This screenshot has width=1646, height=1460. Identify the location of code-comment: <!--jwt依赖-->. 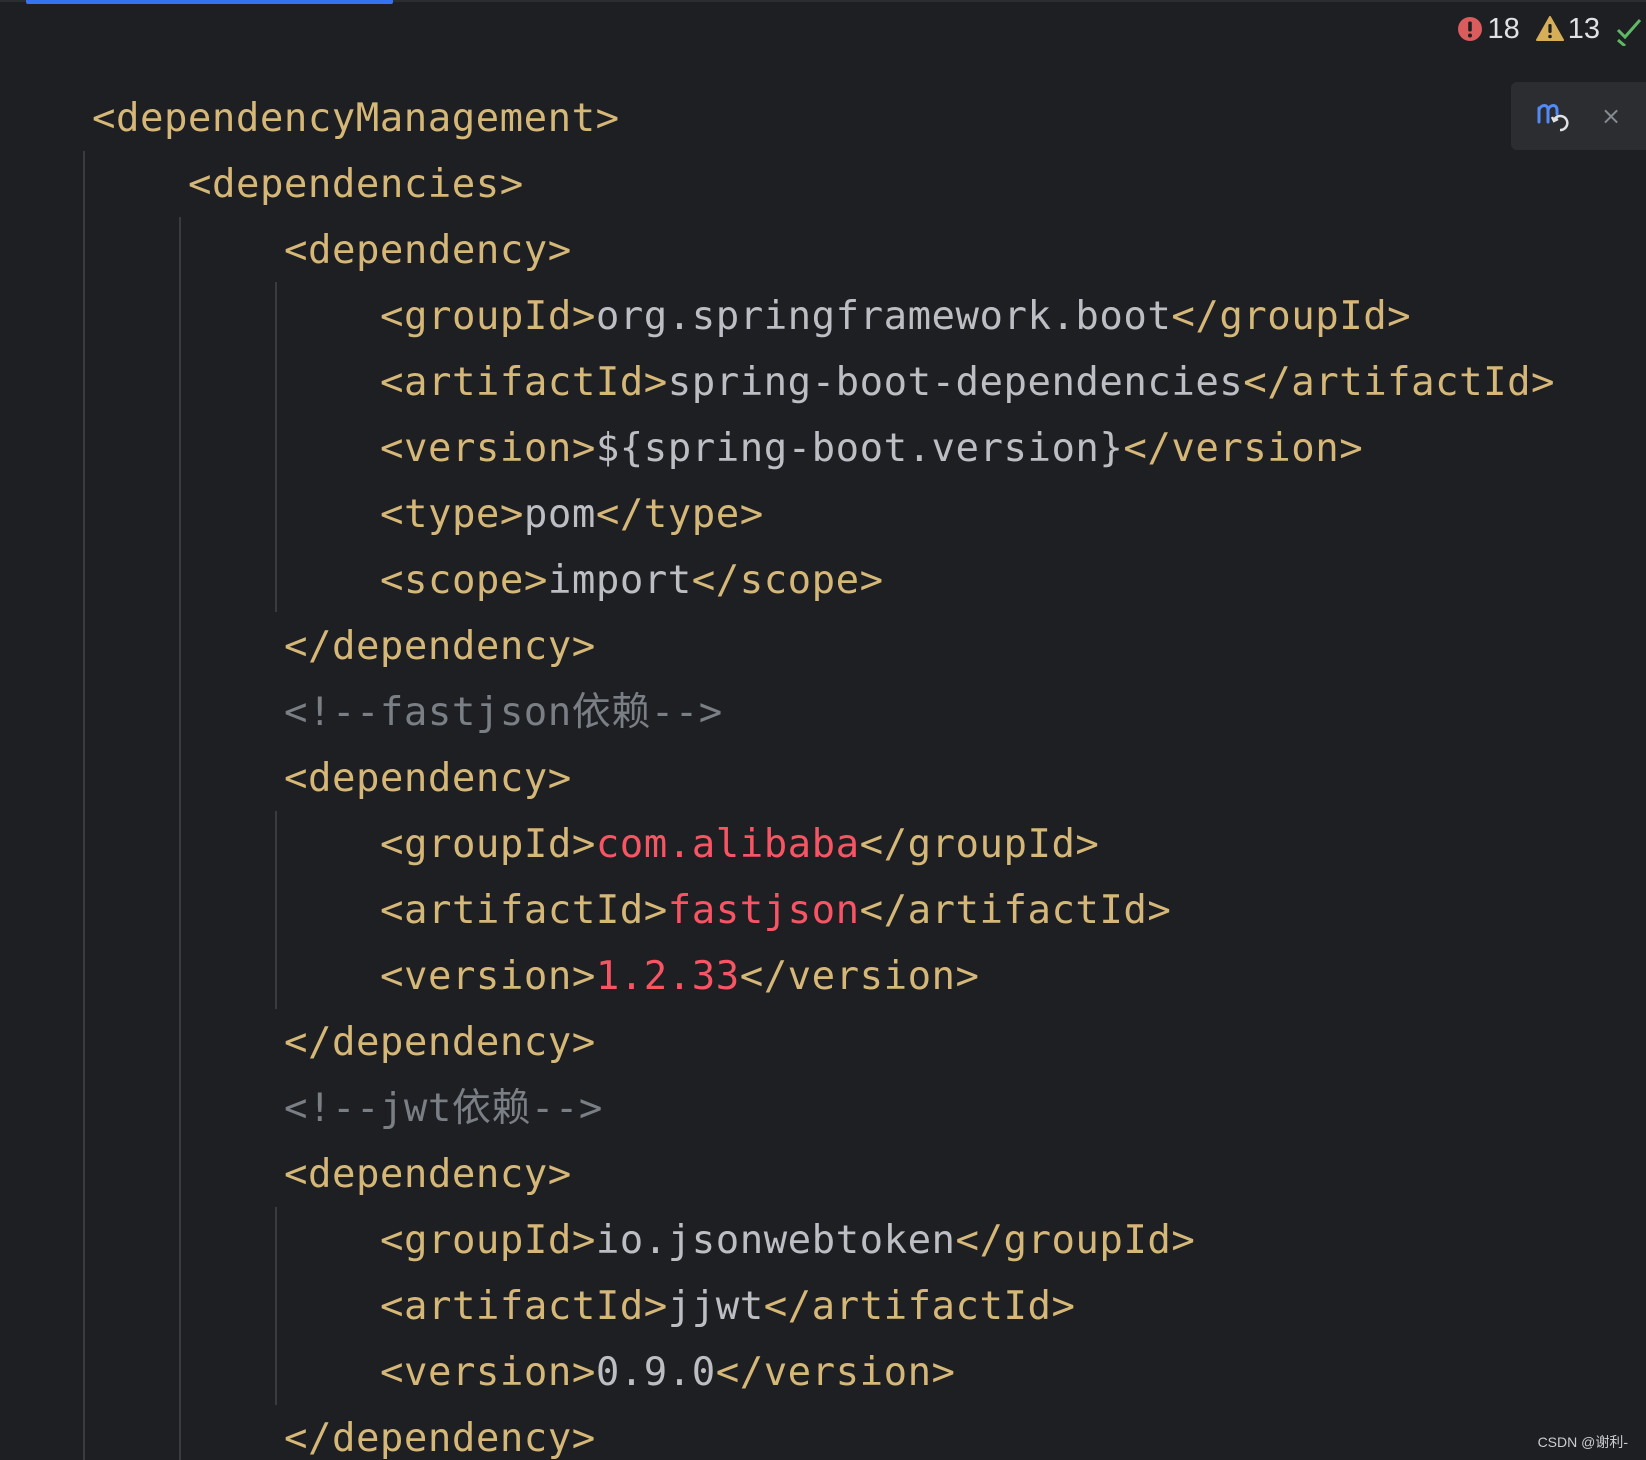
(443, 1108).